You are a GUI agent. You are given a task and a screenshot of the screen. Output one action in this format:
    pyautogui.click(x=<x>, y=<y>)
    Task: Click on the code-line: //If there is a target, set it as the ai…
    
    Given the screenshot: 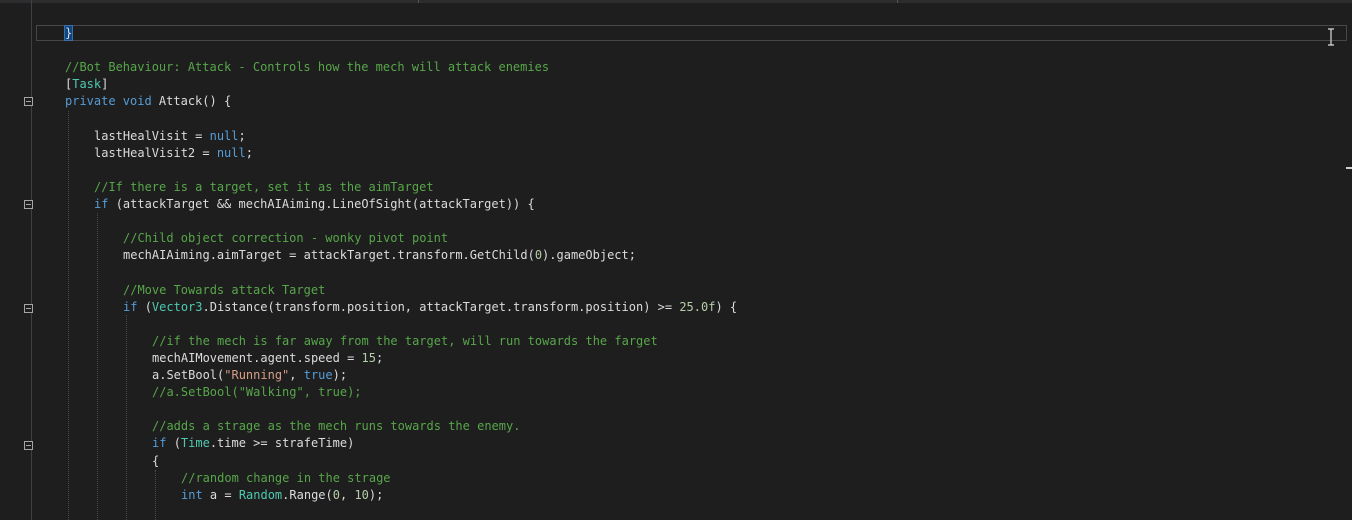 What is the action you would take?
    pyautogui.click(x=264, y=187)
    